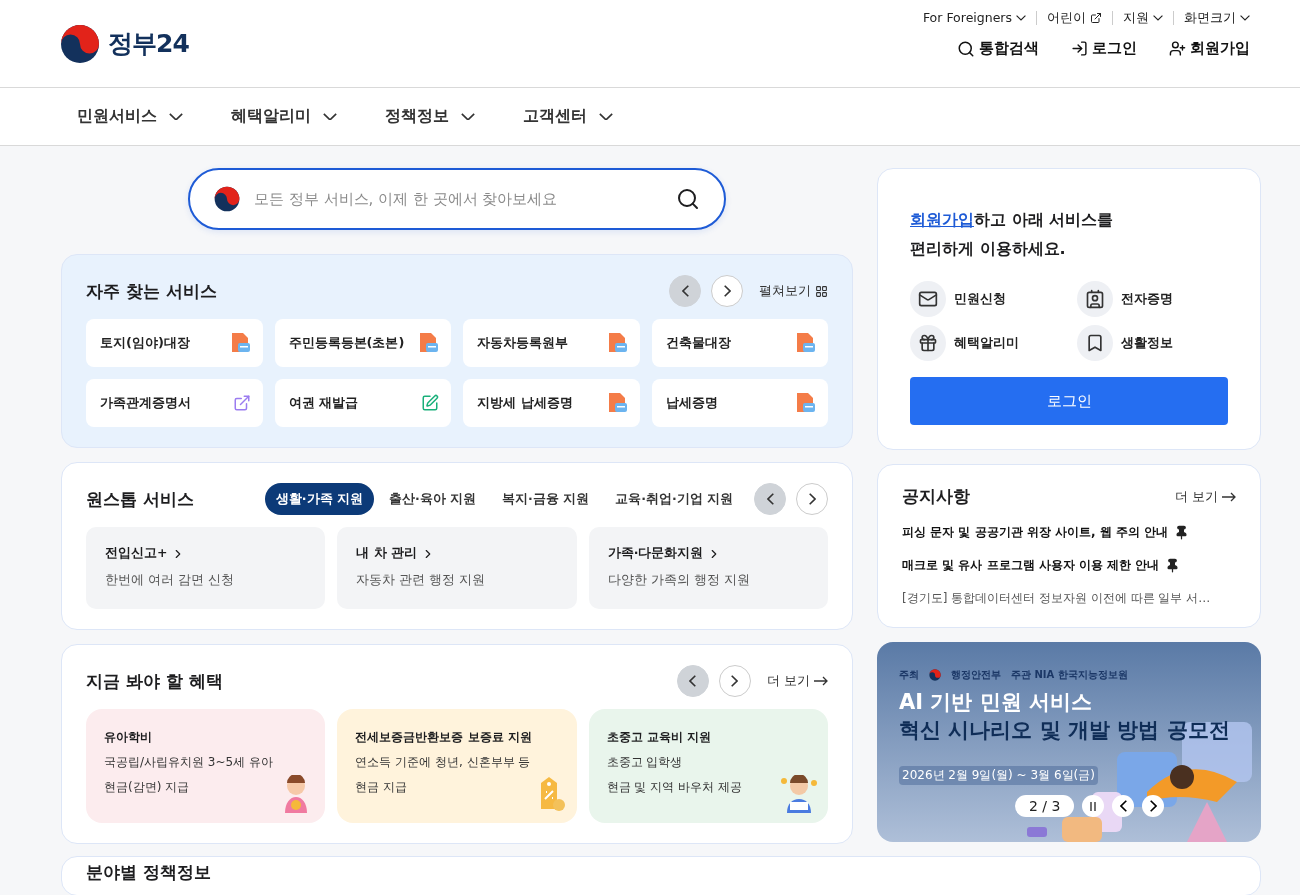  Describe the element at coordinates (546, 499) in the screenshot. I see `category-tab: 복지·금융 지원` at that location.